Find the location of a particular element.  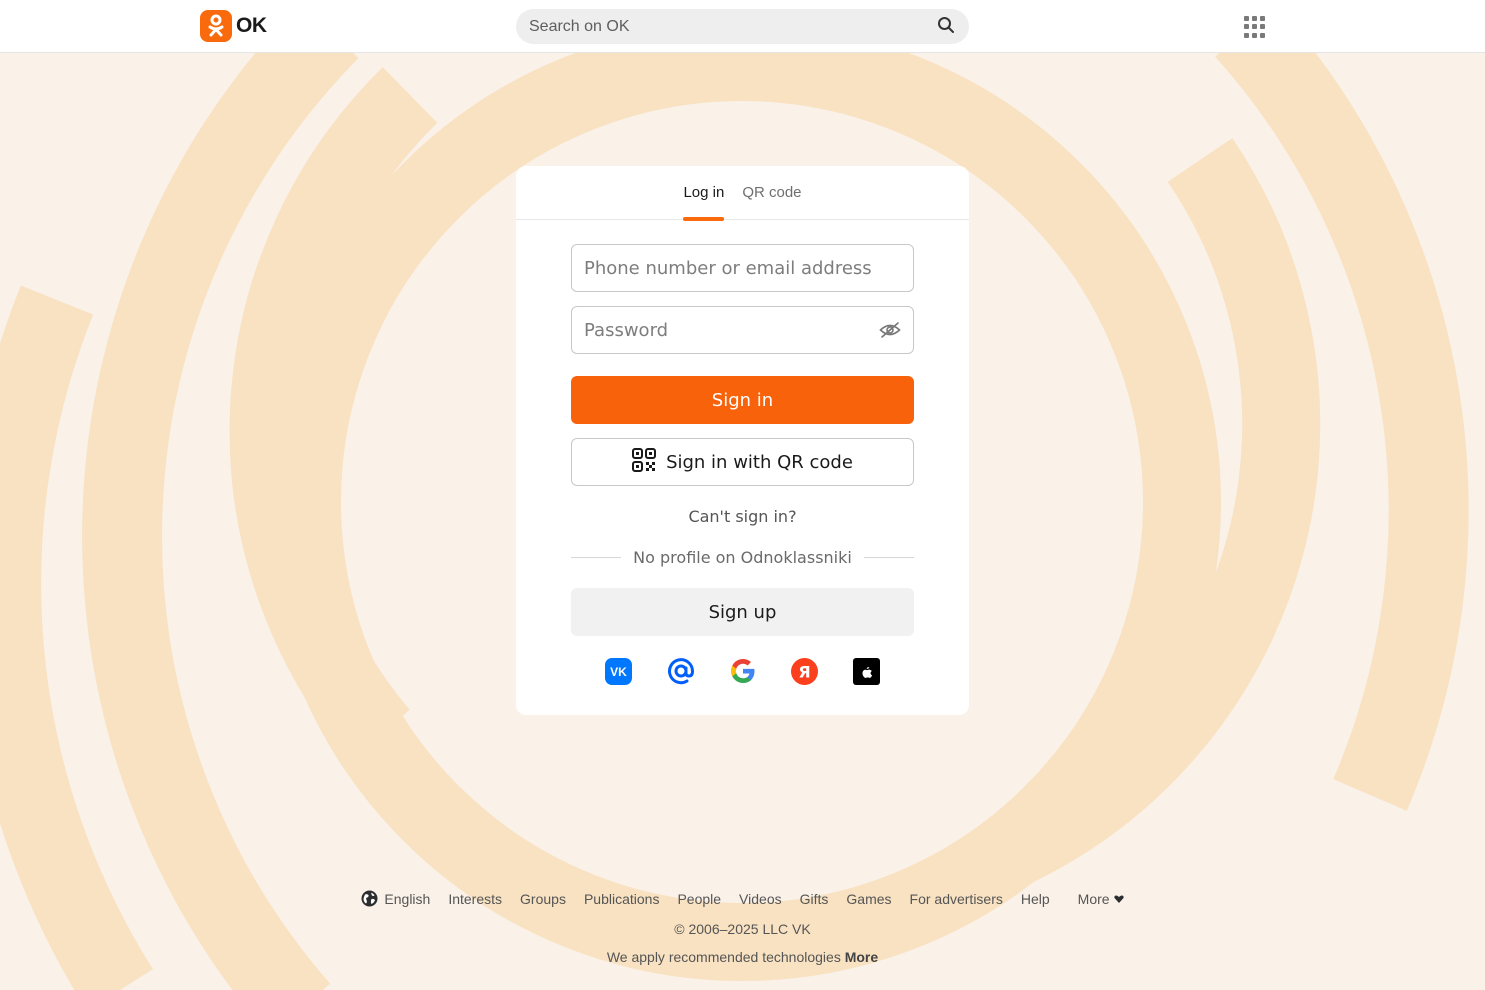

footer-more-menu: More is located at coordinates (1101, 899).